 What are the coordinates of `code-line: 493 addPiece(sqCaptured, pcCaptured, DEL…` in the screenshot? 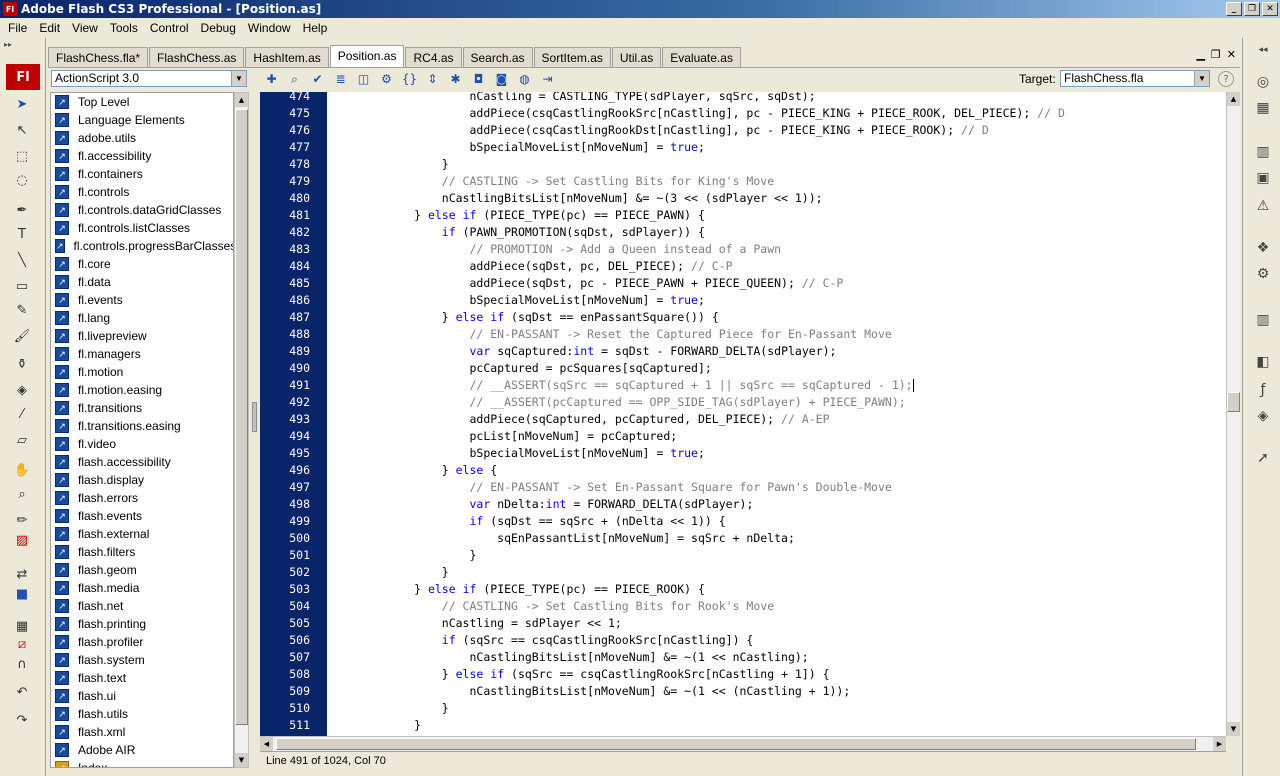 It's located at (743, 418).